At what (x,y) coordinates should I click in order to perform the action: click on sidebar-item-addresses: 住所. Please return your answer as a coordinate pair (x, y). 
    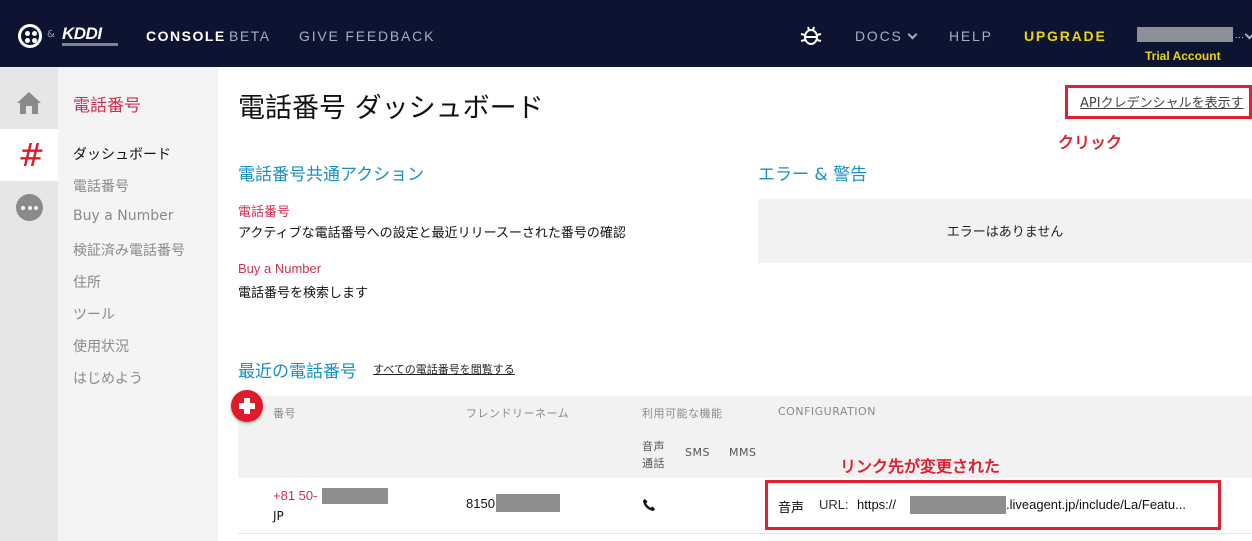
    Looking at the image, I should click on (87, 282).